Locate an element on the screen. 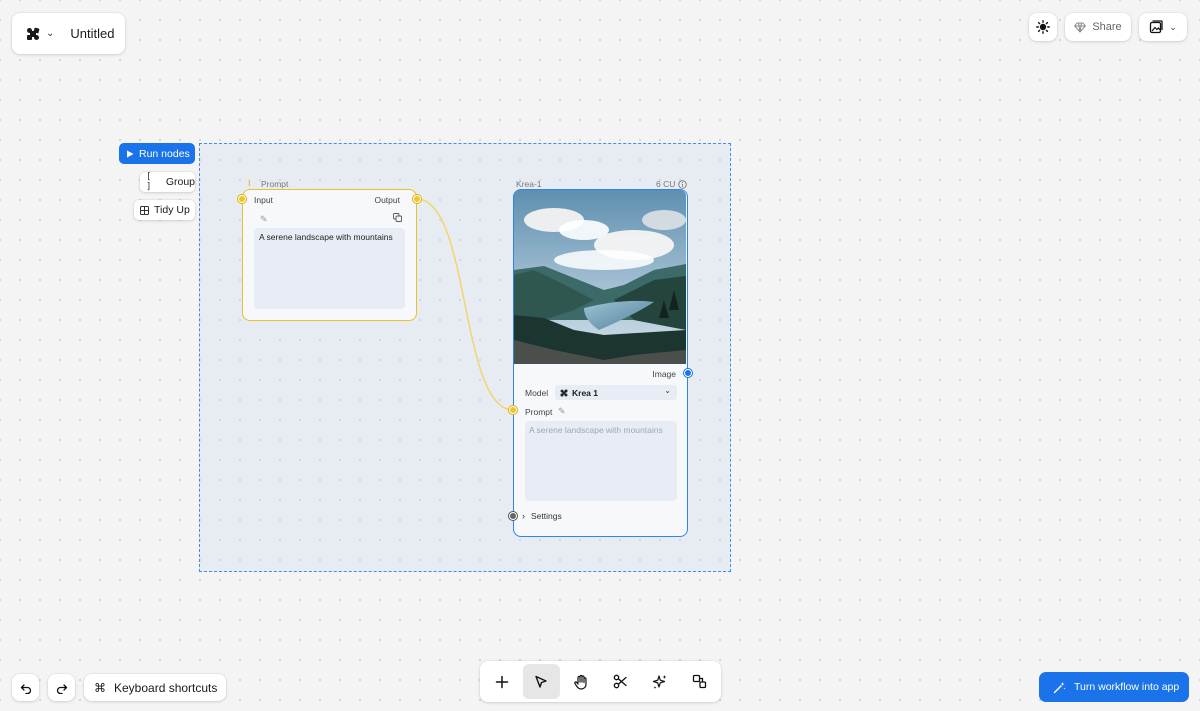 The width and height of the screenshot is (1200, 711). output-port is located at coordinates (417, 199).